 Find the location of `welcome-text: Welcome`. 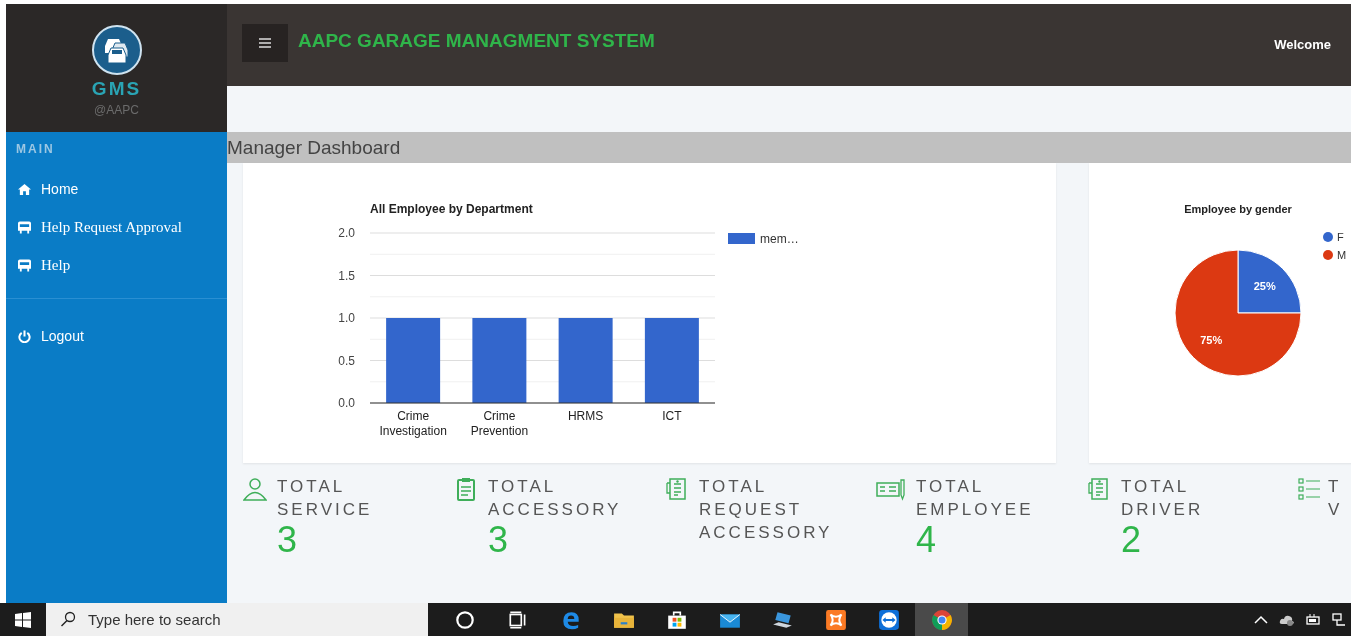

welcome-text: Welcome is located at coordinates (1302, 44).